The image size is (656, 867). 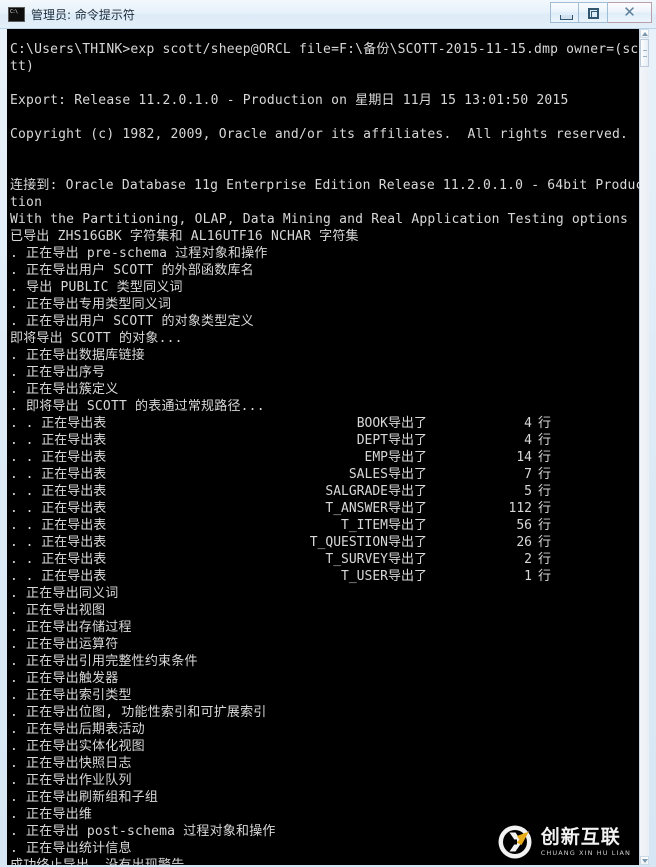 I want to click on console-line: . 正在导出 pre-schema 过程对象和操作, so click(x=139, y=253).